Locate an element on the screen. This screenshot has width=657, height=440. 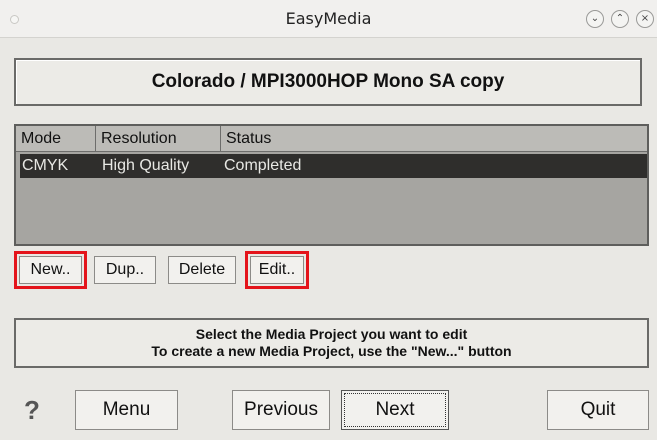
new-button: New.. is located at coordinates (50, 270).